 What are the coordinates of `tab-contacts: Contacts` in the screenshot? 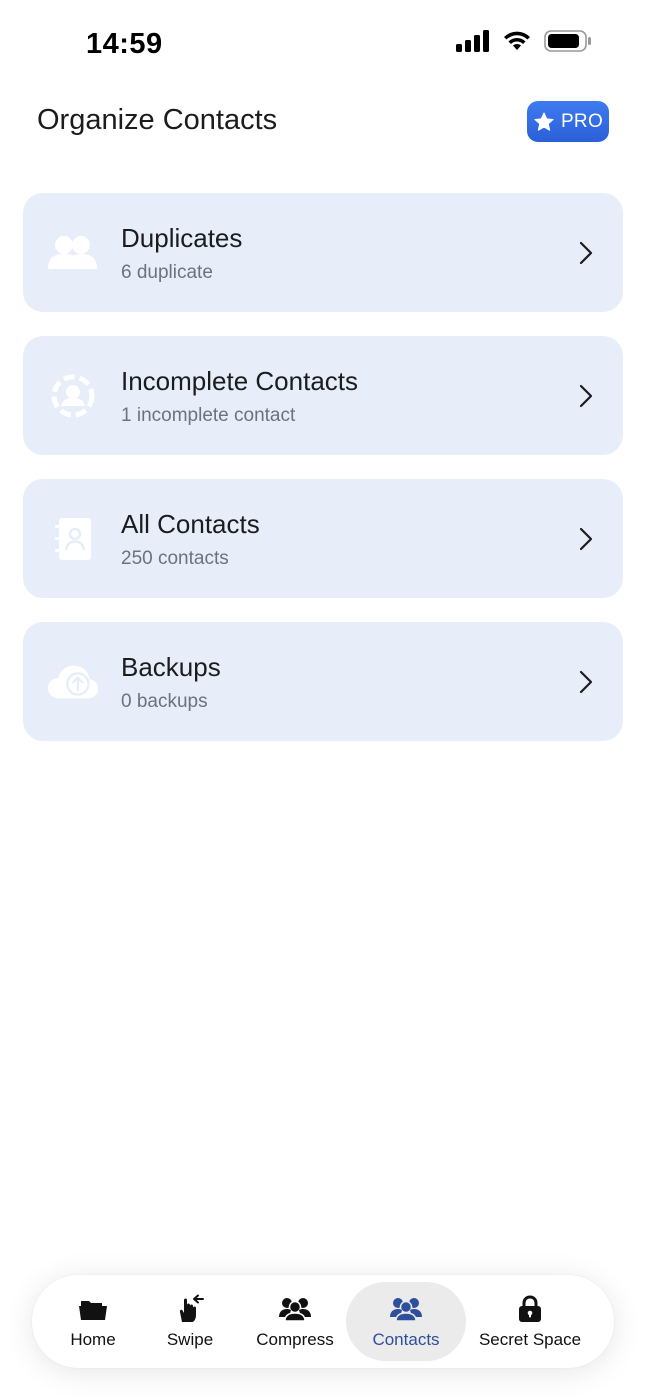 It's located at (406, 1321).